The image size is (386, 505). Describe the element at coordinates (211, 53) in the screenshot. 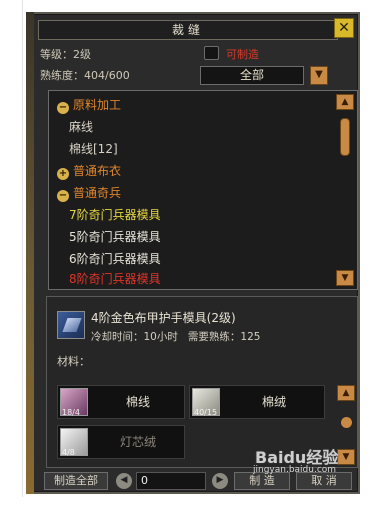

I see `craftable-checkbox` at that location.